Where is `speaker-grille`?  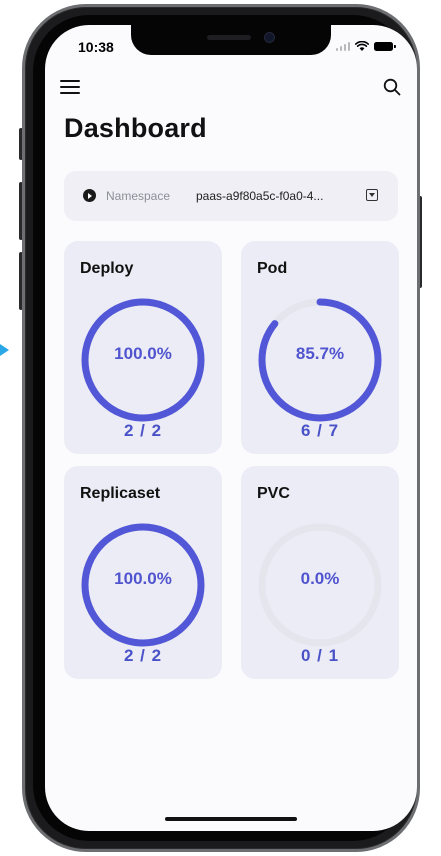 speaker-grille is located at coordinates (229, 37).